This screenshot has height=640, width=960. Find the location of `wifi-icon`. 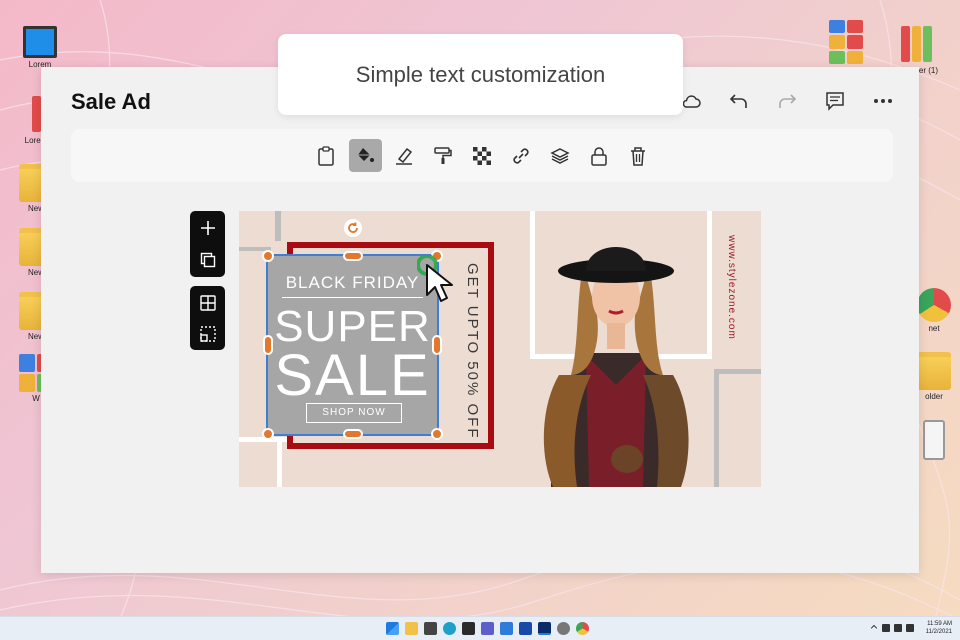

wifi-icon is located at coordinates (886, 628).